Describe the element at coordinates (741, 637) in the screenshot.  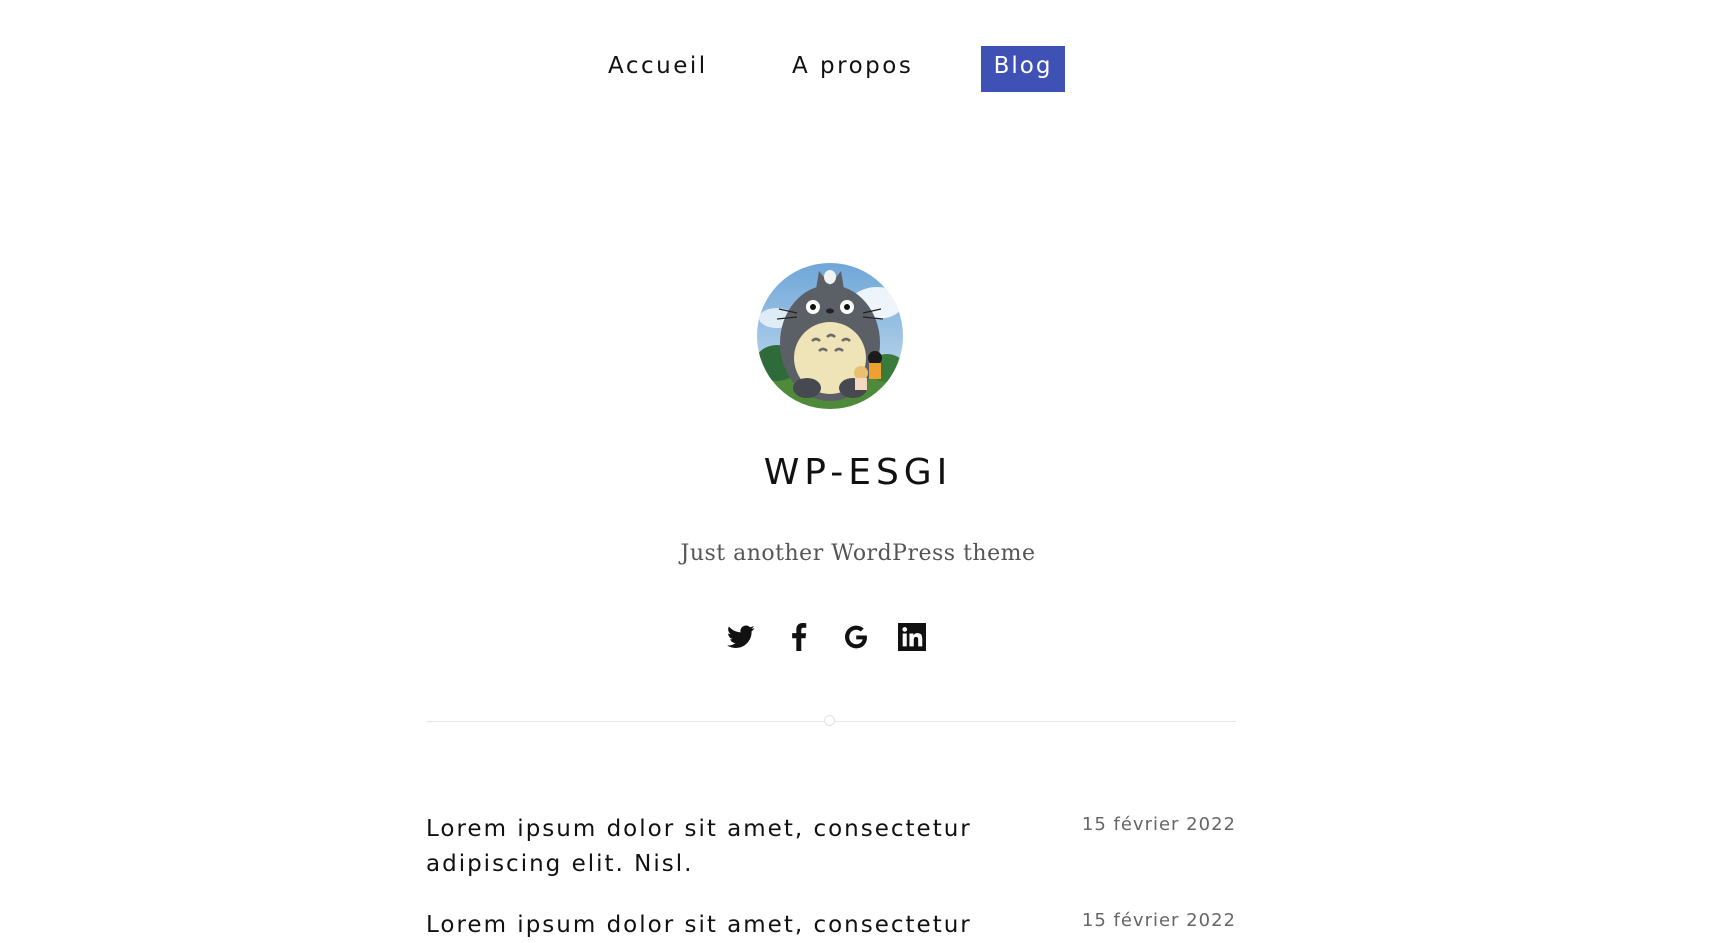
I see `twitter-icon` at that location.